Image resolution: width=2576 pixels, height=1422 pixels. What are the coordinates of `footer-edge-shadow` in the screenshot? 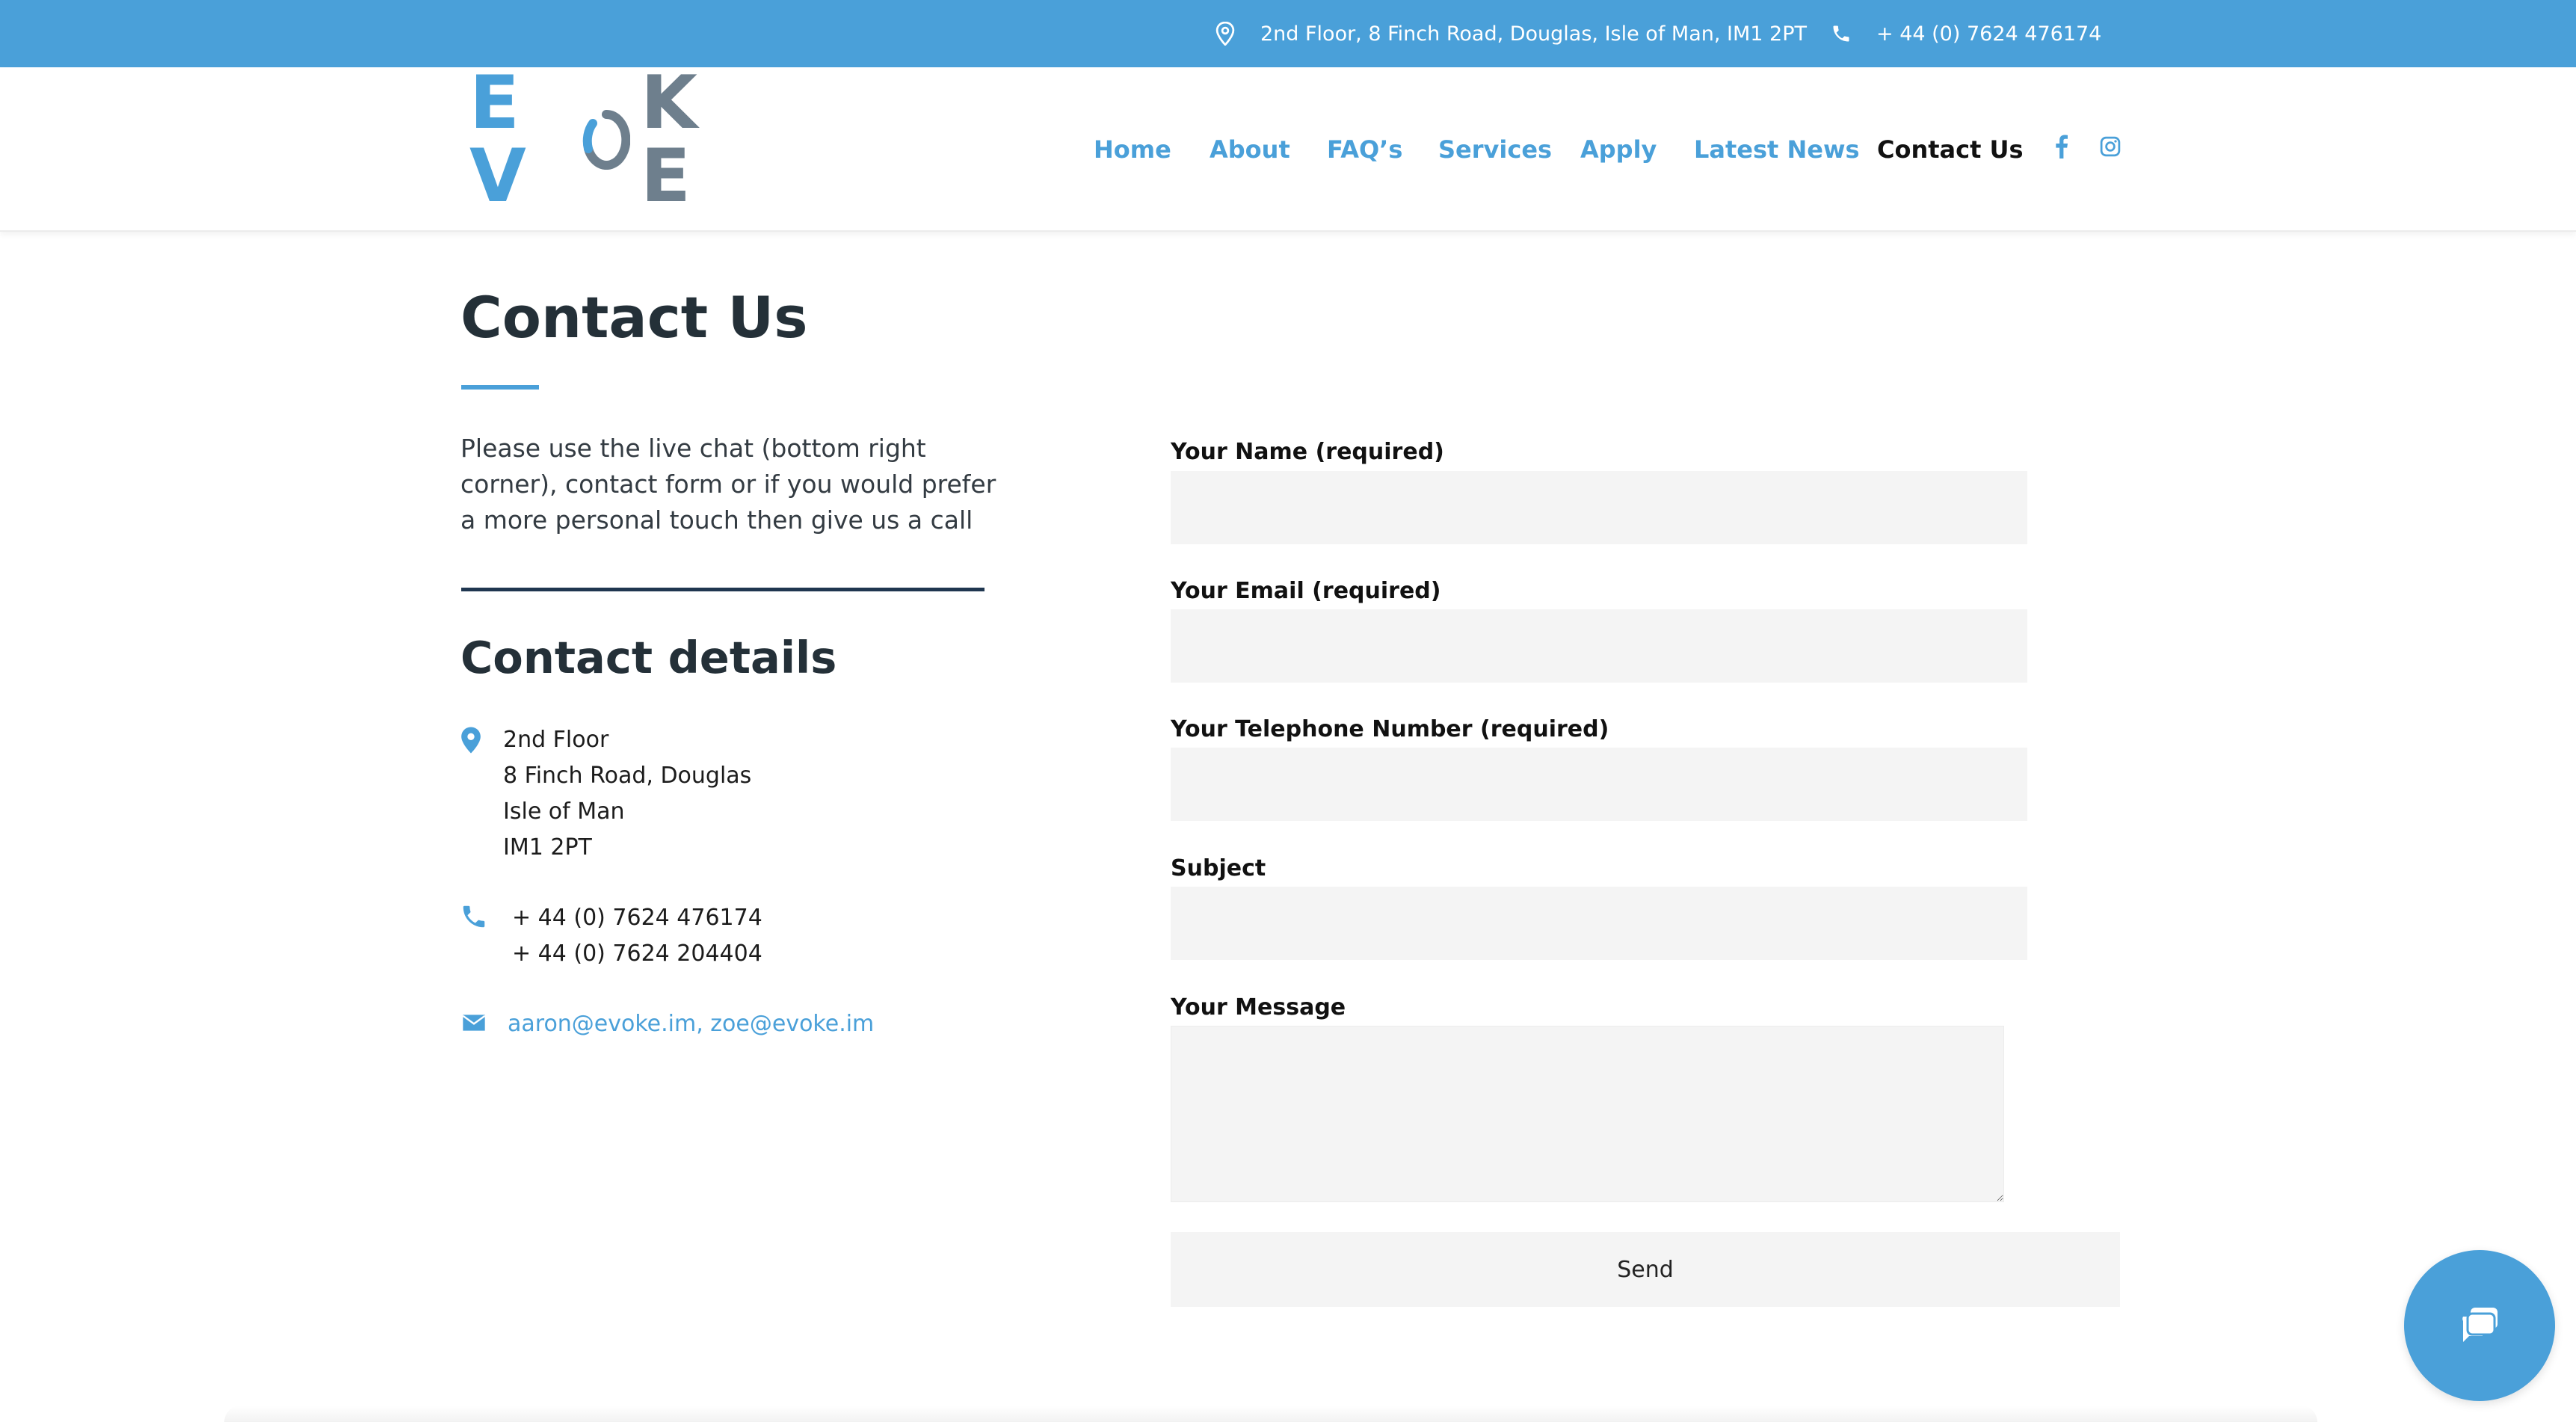 It's located at (1270, 1414).